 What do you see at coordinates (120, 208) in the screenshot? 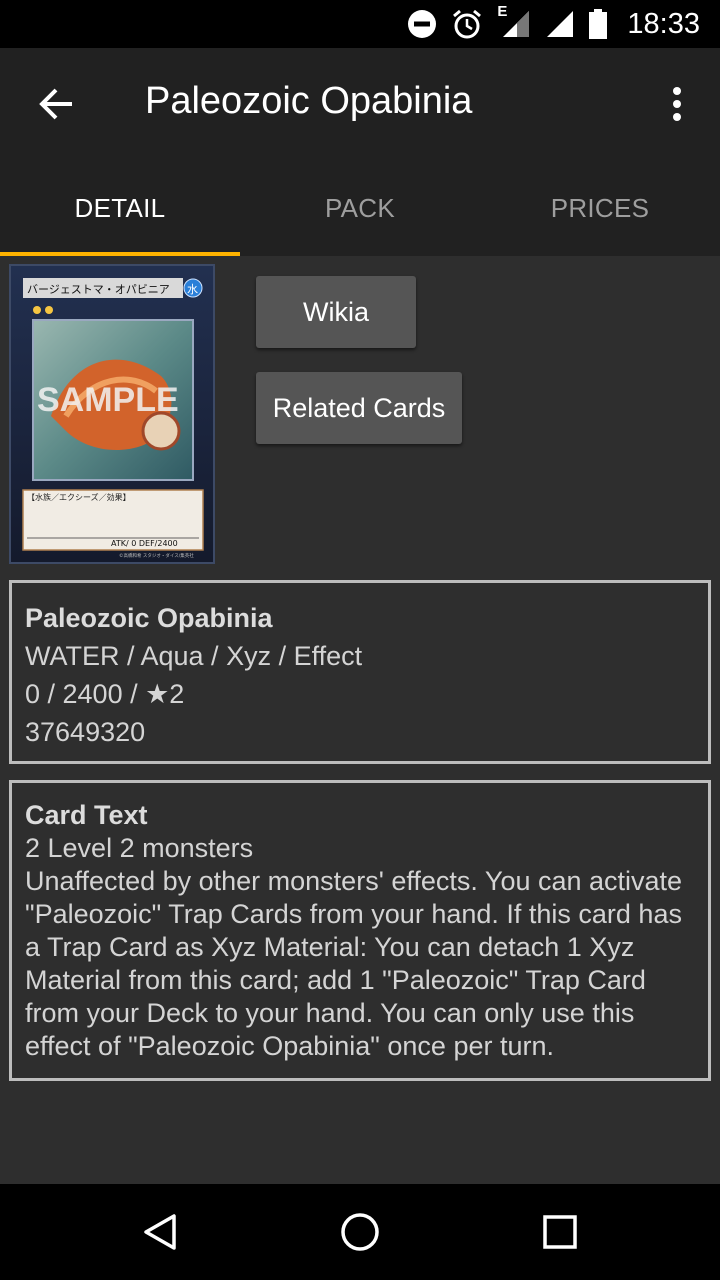
I see `tab-detail: DETAIL` at bounding box center [120, 208].